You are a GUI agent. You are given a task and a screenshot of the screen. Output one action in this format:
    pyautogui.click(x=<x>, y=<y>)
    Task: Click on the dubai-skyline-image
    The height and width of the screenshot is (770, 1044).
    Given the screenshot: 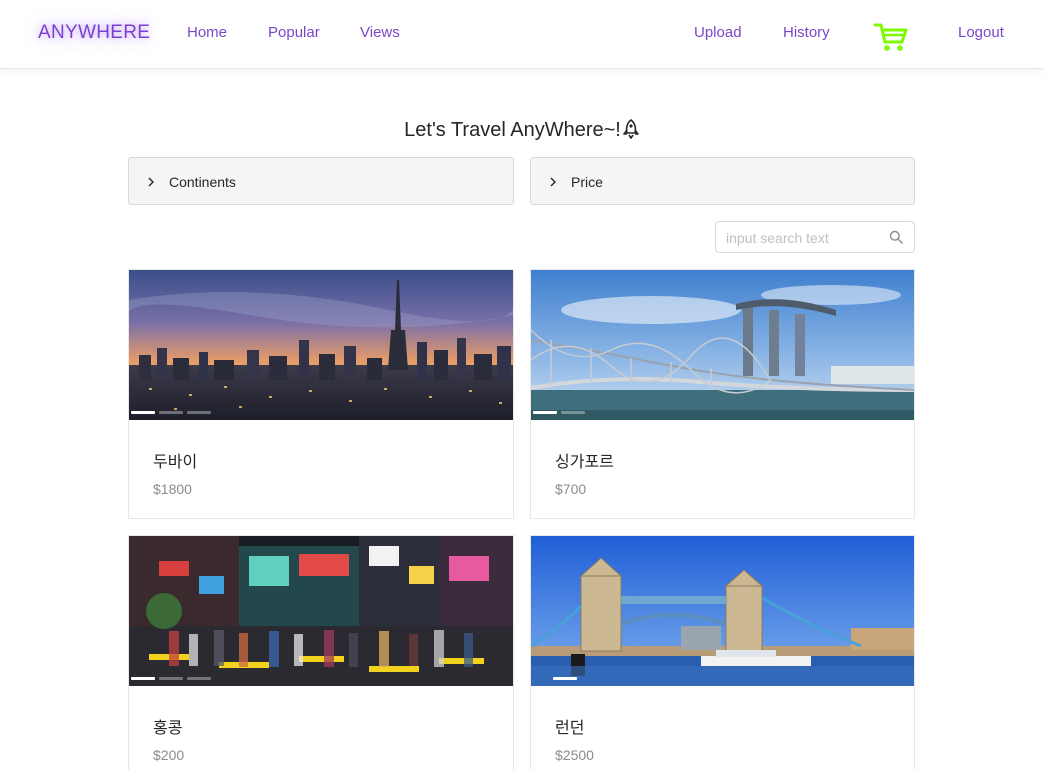 What is the action you would take?
    pyautogui.click(x=321, y=345)
    